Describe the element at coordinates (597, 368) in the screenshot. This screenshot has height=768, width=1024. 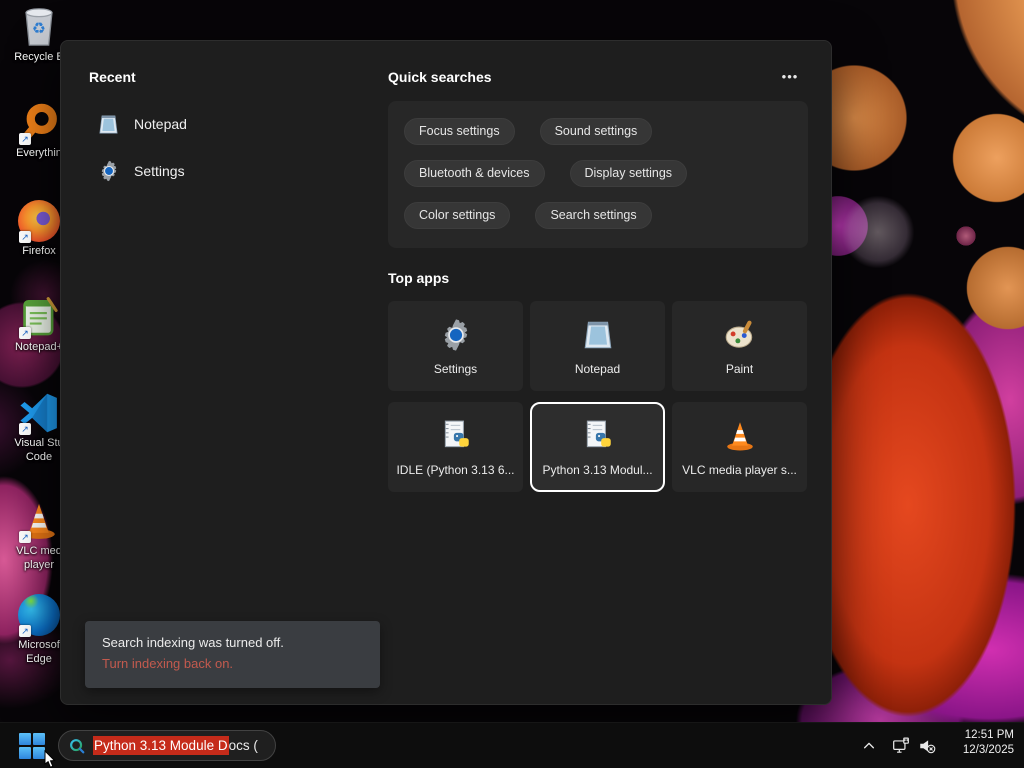
I see `top-app-label: Notepad` at that location.